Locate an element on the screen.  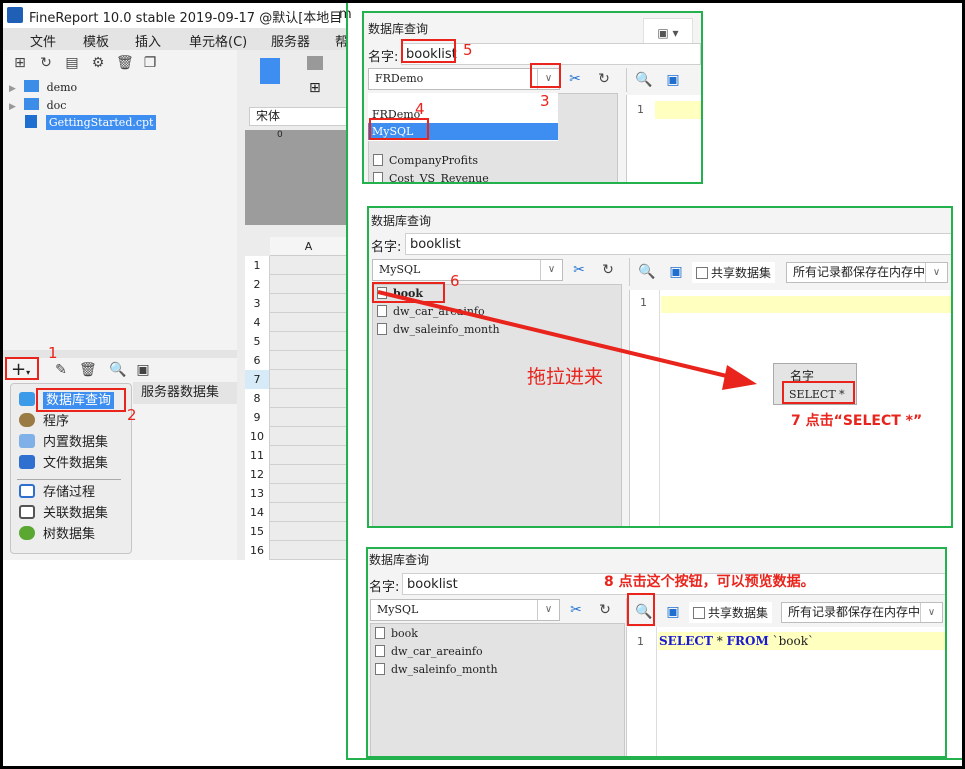
line-number: 1 is located at coordinates (640, 641).